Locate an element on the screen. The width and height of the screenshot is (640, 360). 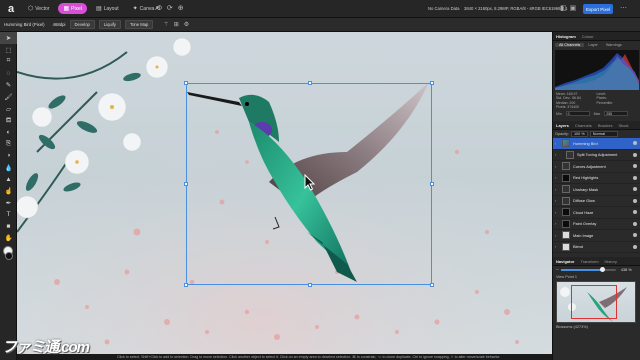
paint-tool-icon: ✎ is located at coordinates (8, 85).